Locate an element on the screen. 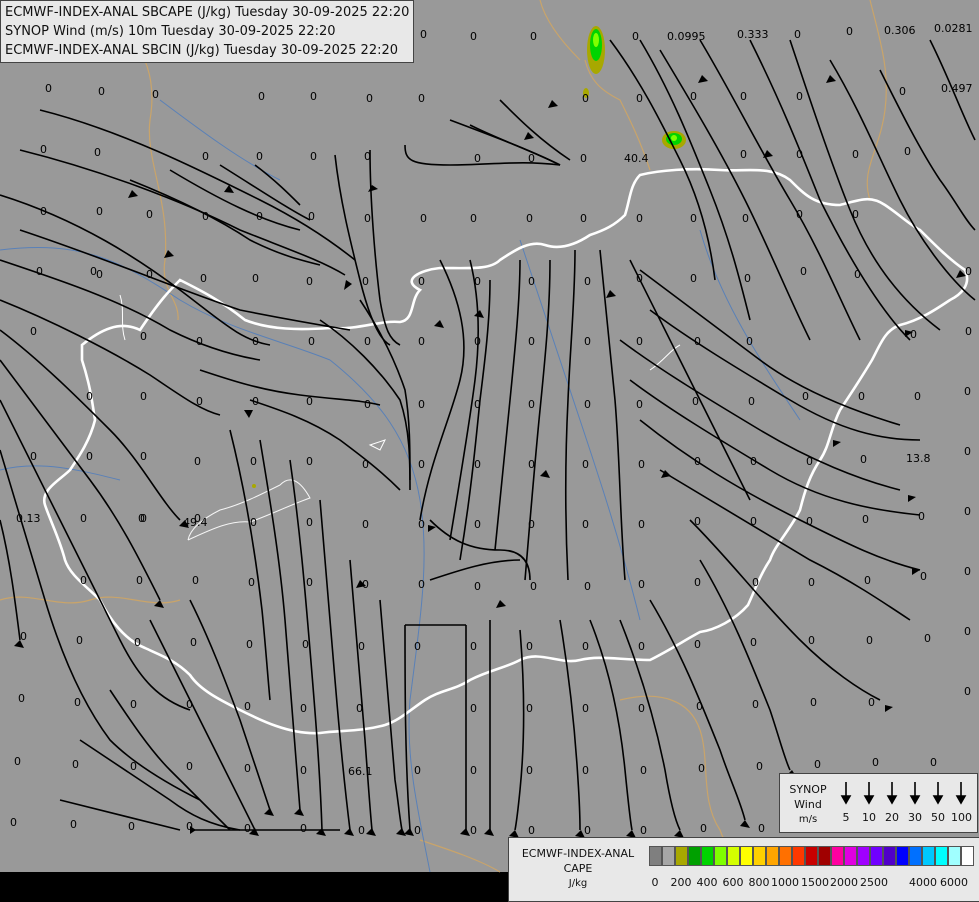 This screenshot has height=902, width=979. speed-label: 50 is located at coordinates (938, 817).